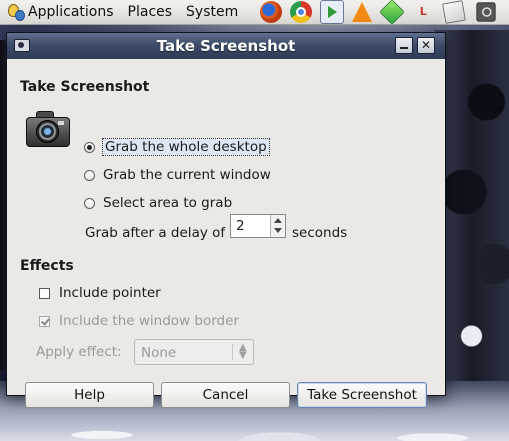 This screenshot has height=441, width=509. Describe the element at coordinates (301, 12) in the screenshot. I see `chrome-icon` at that location.